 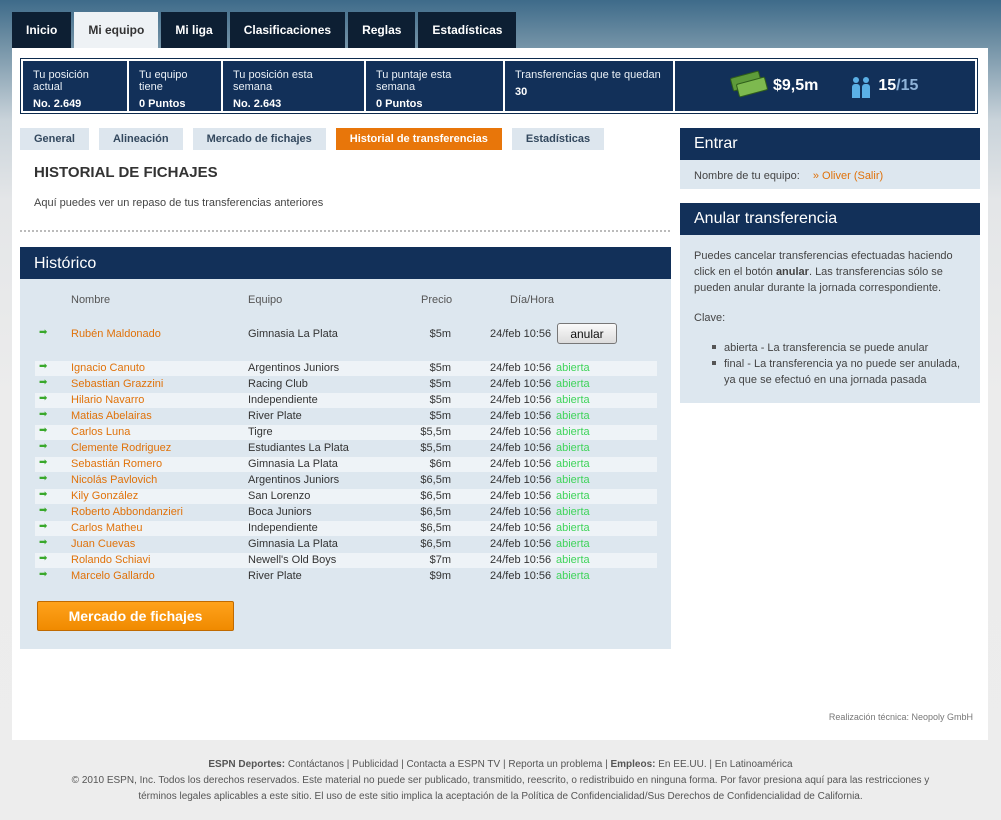 I want to click on history-title: Histórico, so click(x=345, y=263).